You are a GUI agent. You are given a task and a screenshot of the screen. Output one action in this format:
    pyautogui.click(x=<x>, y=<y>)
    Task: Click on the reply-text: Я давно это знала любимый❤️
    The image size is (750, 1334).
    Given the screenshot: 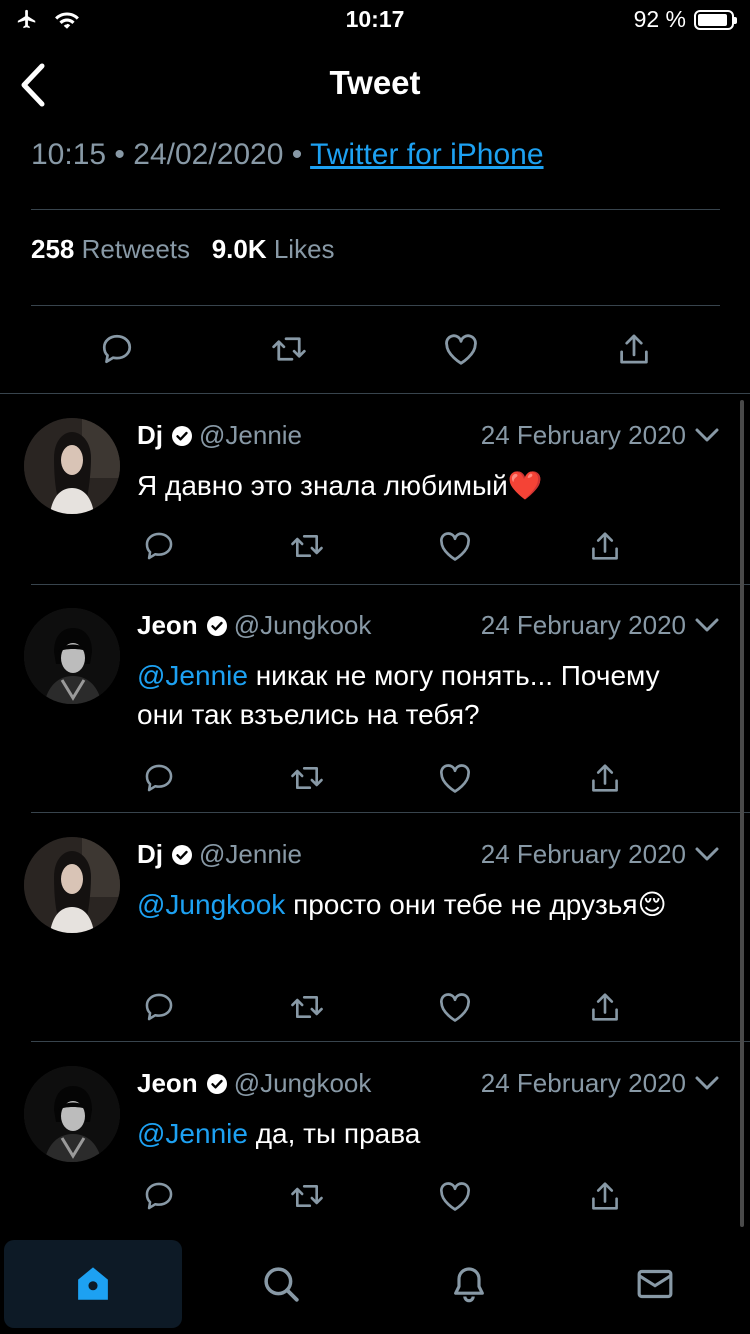 What is the action you would take?
    pyautogui.click(x=423, y=485)
    